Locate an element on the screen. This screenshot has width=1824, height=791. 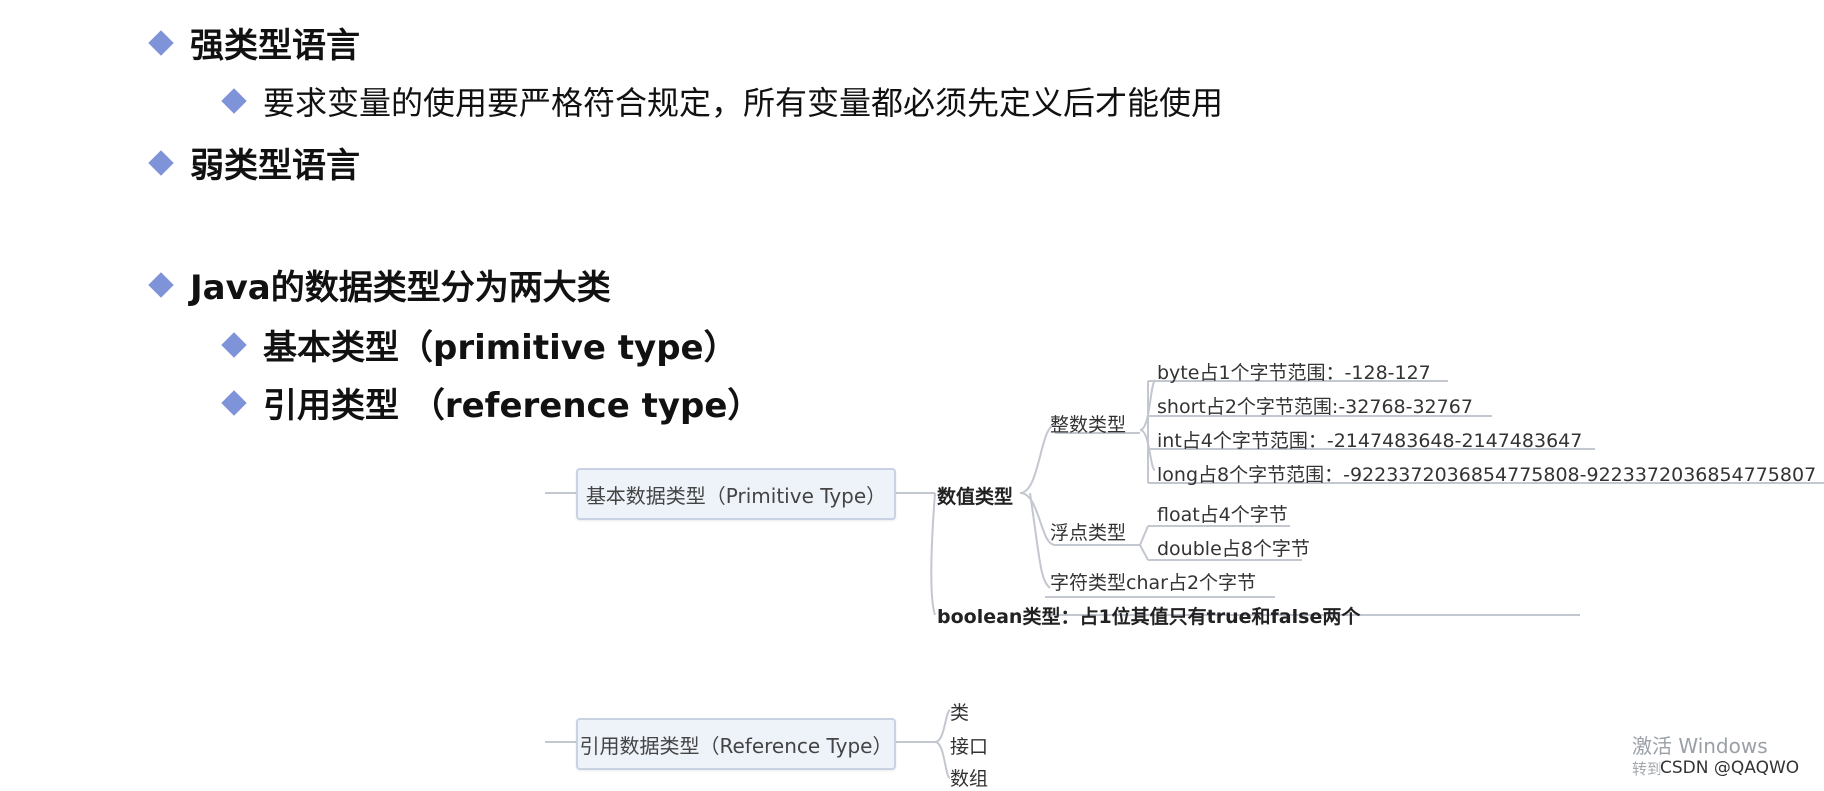
mindmap-int: int占4个字节范围：-2147483648-2147483647 is located at coordinates (1370, 441).